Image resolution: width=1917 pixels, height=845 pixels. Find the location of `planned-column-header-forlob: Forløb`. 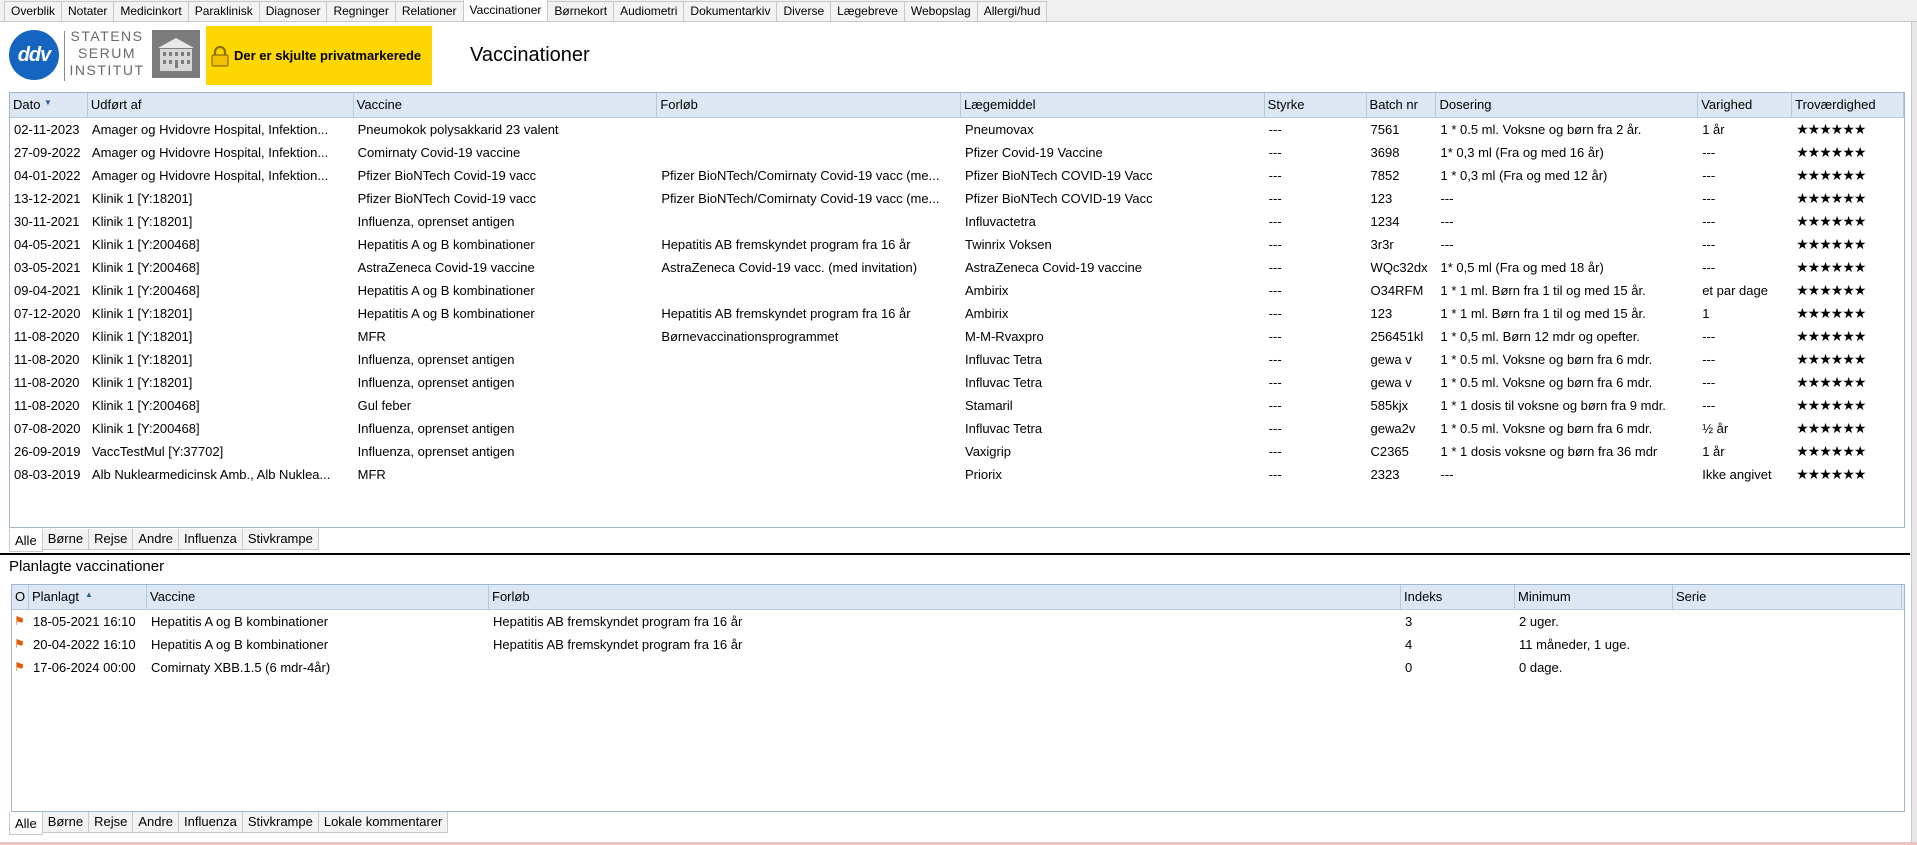

planned-column-header-forlob: Forløb is located at coordinates (945, 597).